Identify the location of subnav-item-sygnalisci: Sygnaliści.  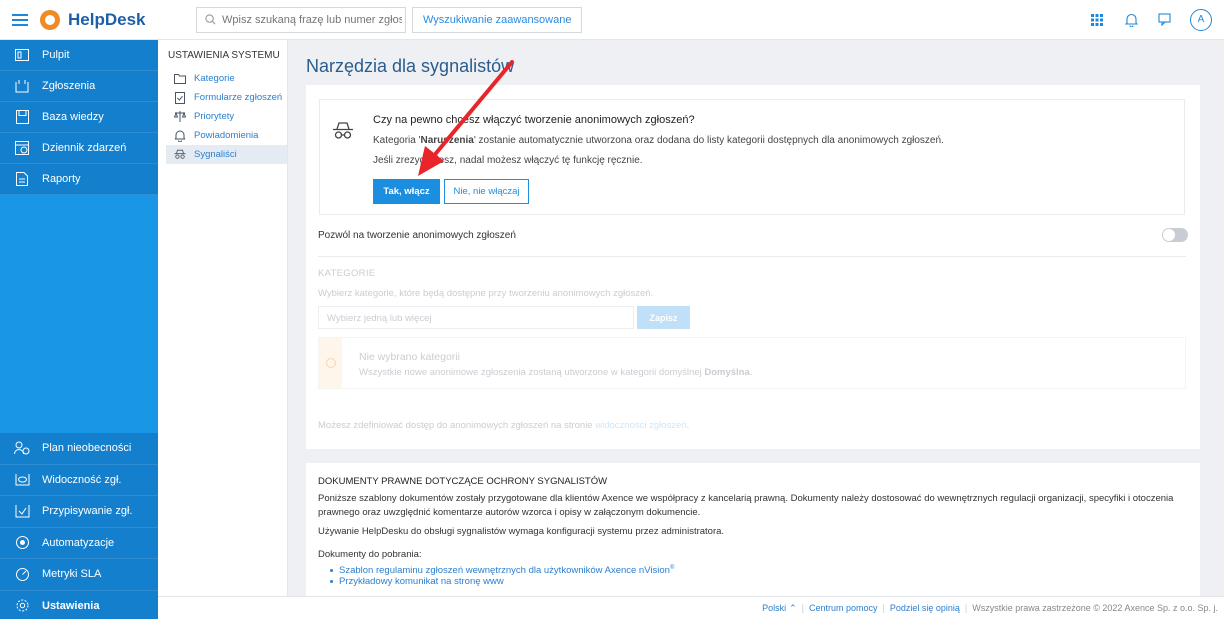
(226, 154).